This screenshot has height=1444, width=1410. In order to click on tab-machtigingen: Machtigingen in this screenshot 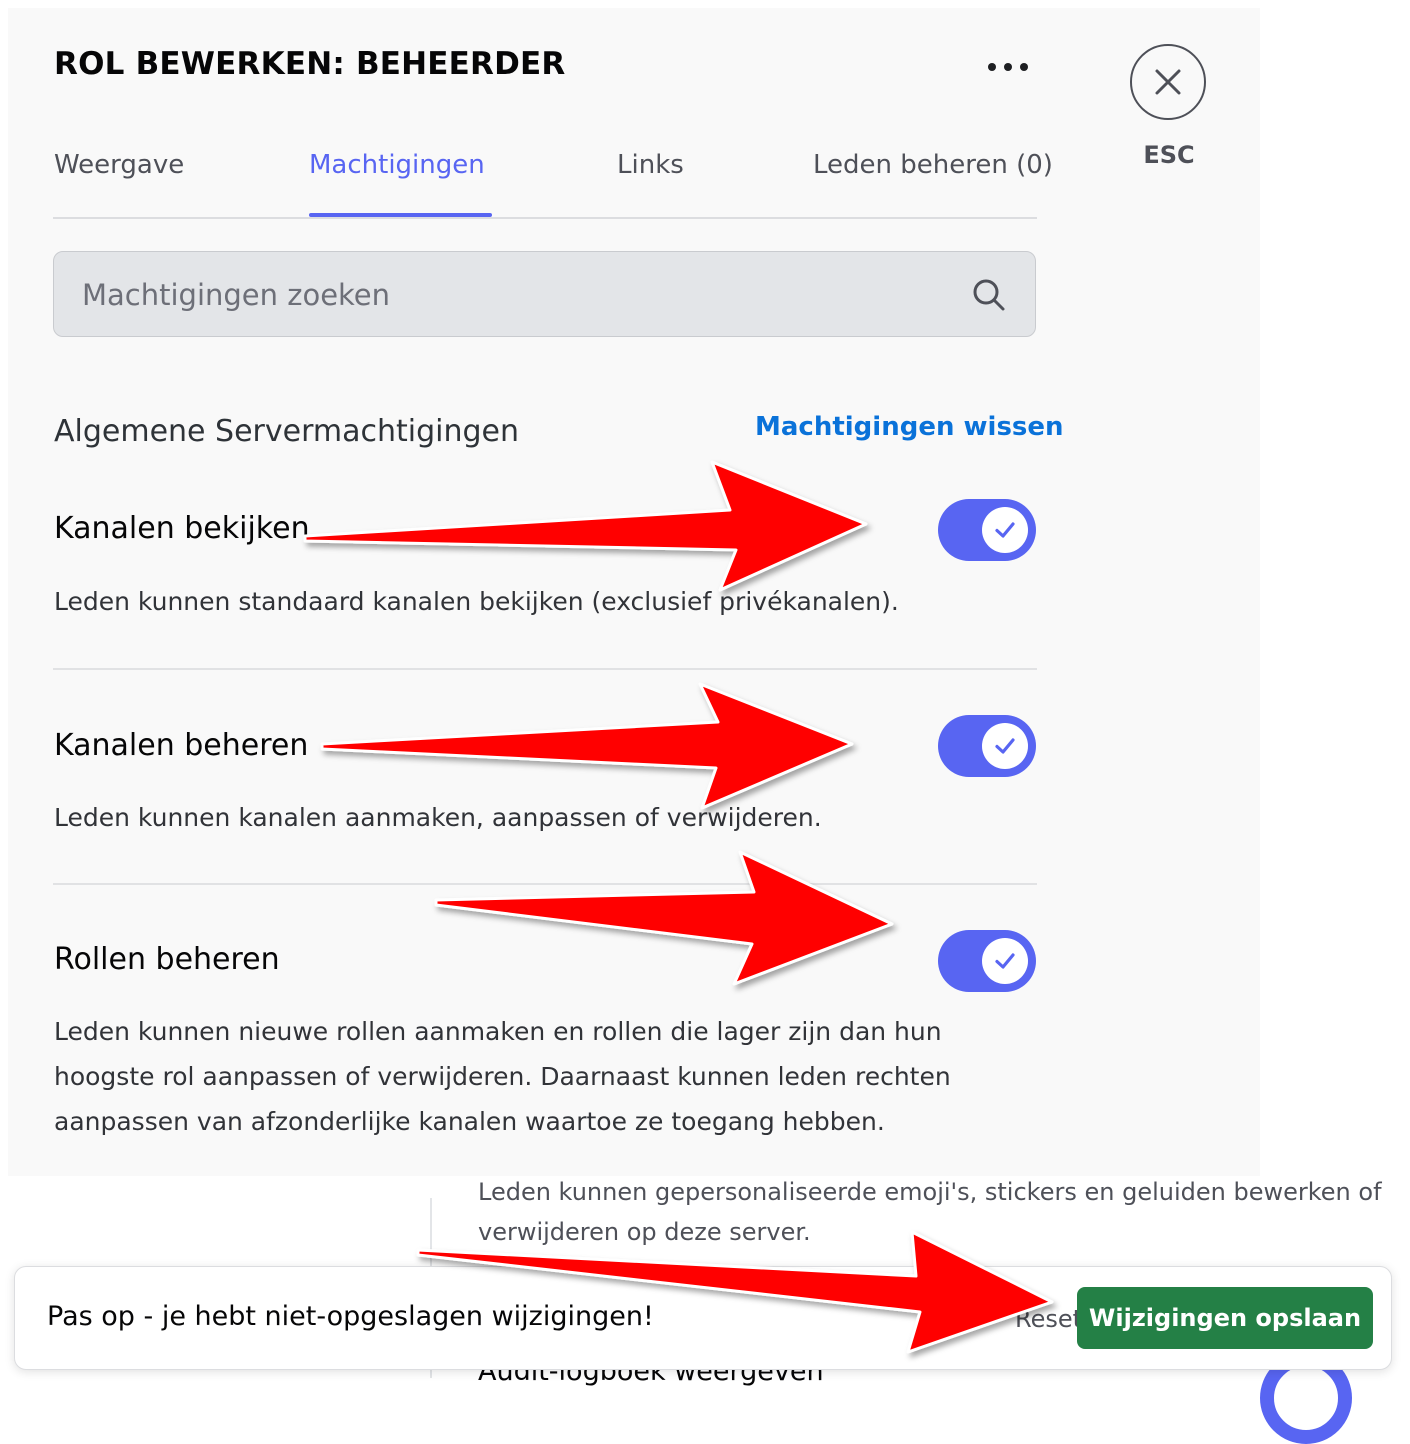, I will do `click(397, 165)`.